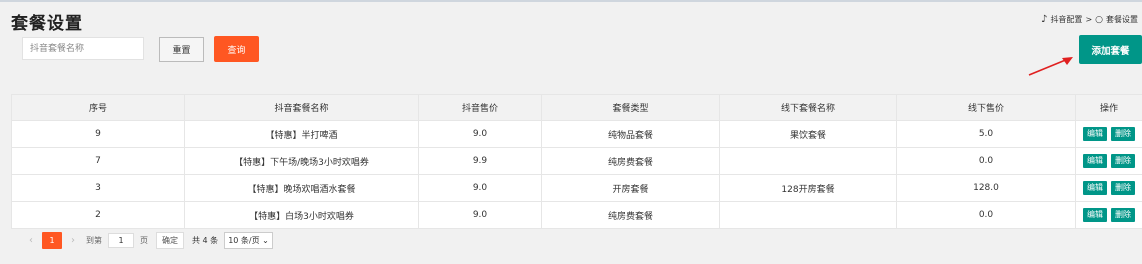 The height and width of the screenshot is (264, 1142). What do you see at coordinates (94, 240) in the screenshot?
I see `goto-label: 到第` at bounding box center [94, 240].